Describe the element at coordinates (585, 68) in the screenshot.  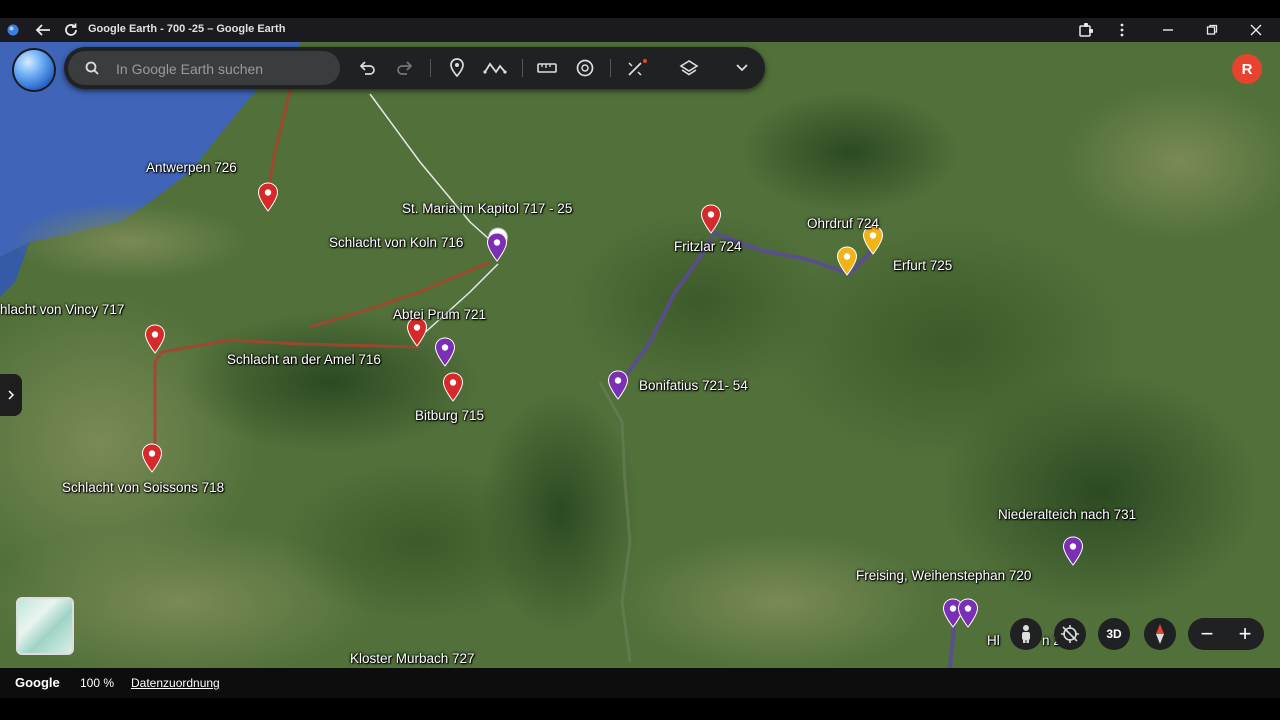
I see `history-icon` at that location.